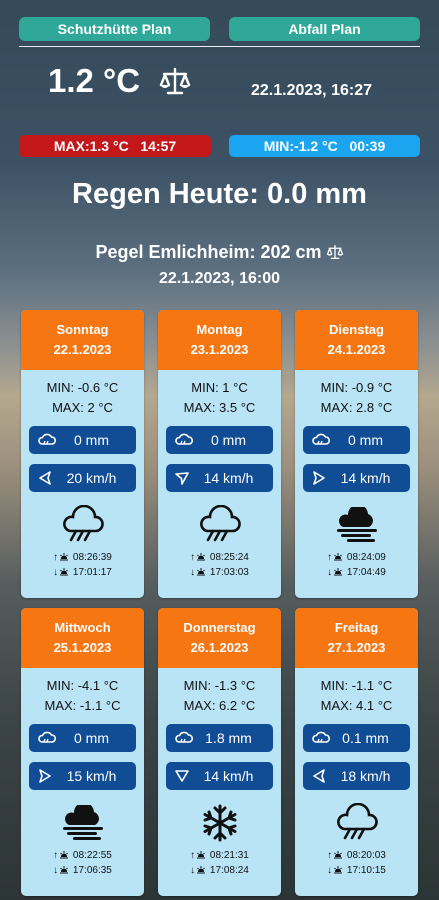 This screenshot has width=439, height=900. I want to click on forecast-day-name: Freitag, so click(356, 627).